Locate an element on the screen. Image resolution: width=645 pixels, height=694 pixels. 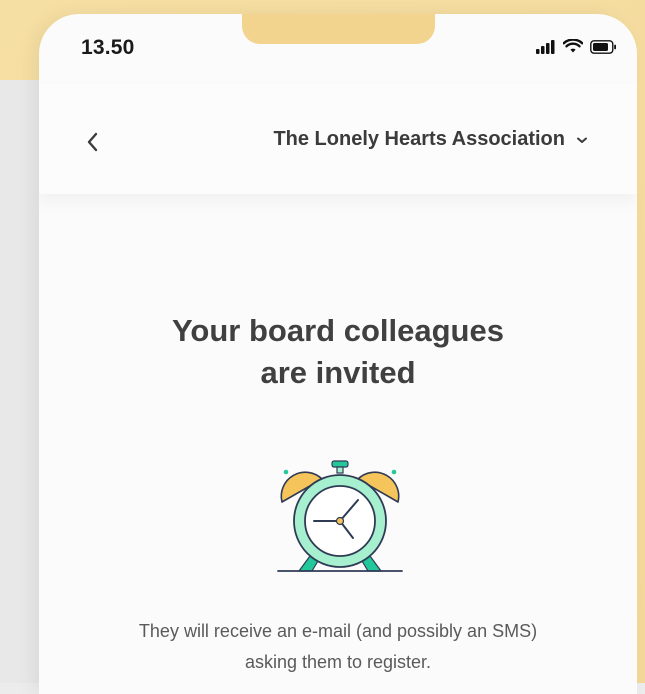
message-line-2: asking them to register. is located at coordinates (338, 662).